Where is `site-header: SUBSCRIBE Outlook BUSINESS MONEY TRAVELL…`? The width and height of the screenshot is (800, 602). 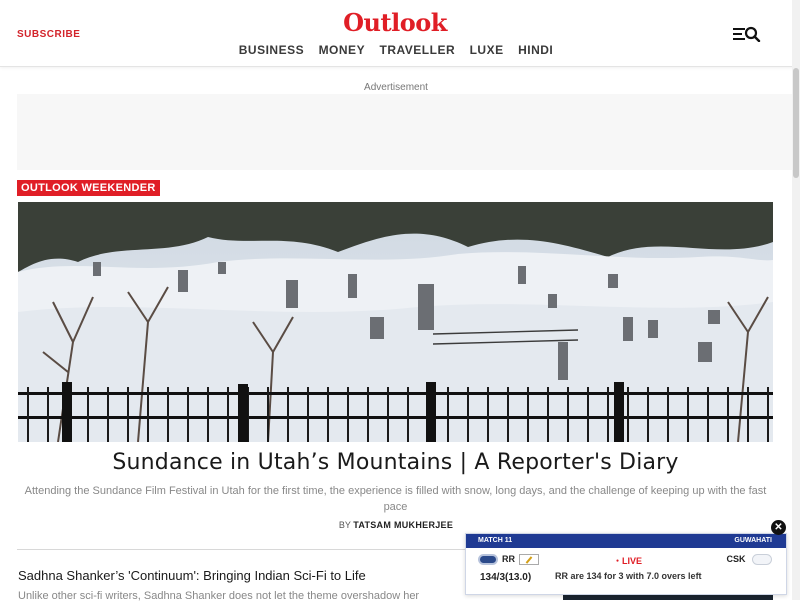 site-header: SUBSCRIBE Outlook BUSINESS MONEY TRAVELL… is located at coordinates (400, 33).